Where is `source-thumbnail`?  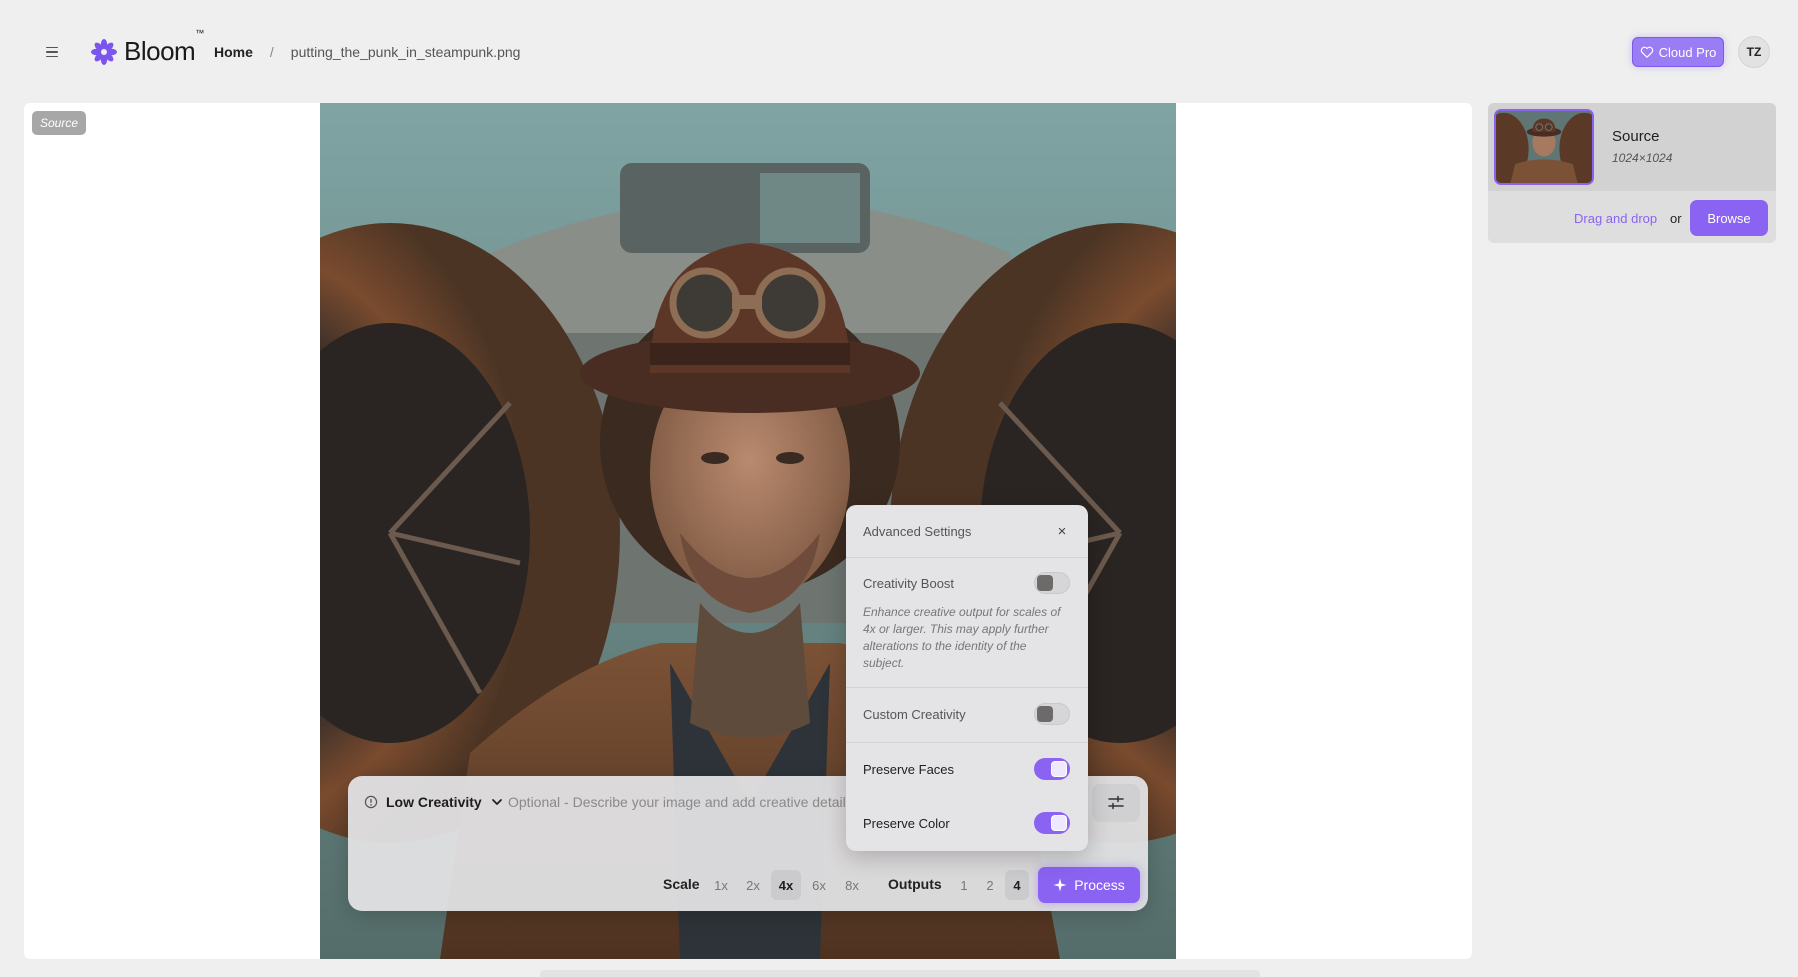 source-thumbnail is located at coordinates (1544, 147).